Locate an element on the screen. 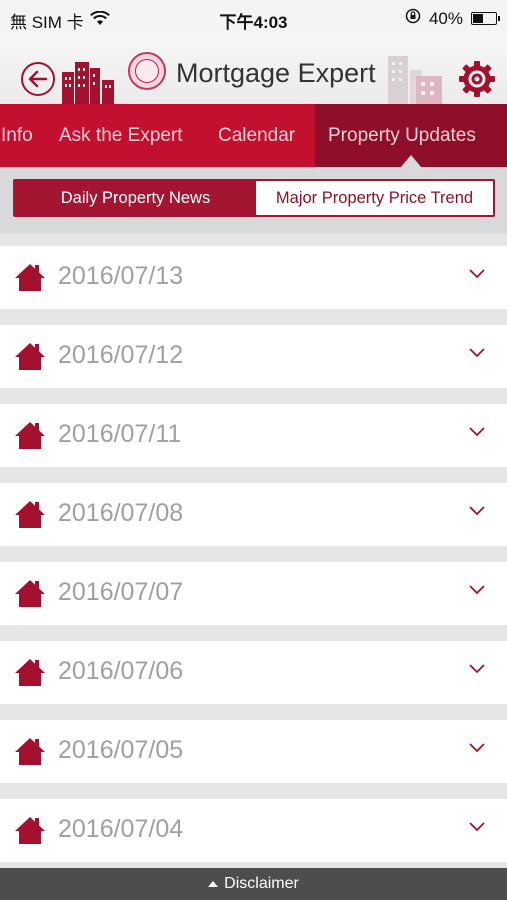 The height and width of the screenshot is (900, 507). battery-icon is located at coordinates (485, 18).